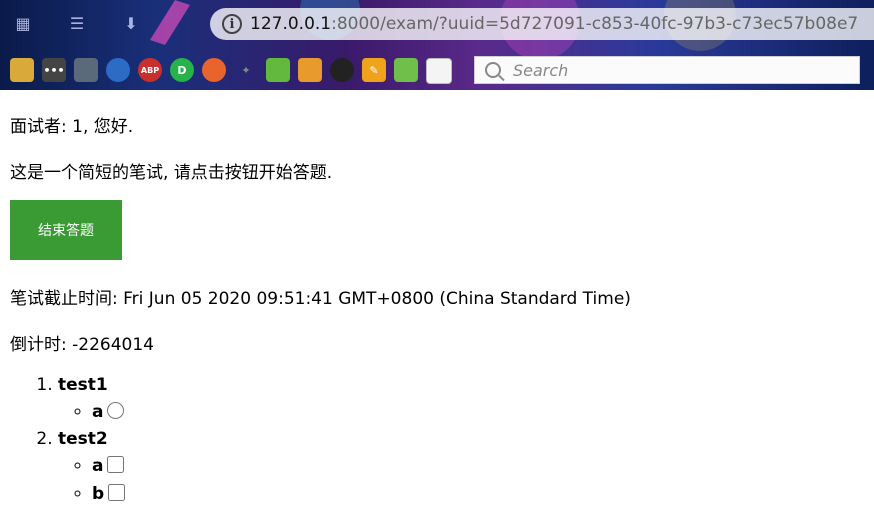 The image size is (874, 524). I want to click on search-box: Search, so click(667, 70).